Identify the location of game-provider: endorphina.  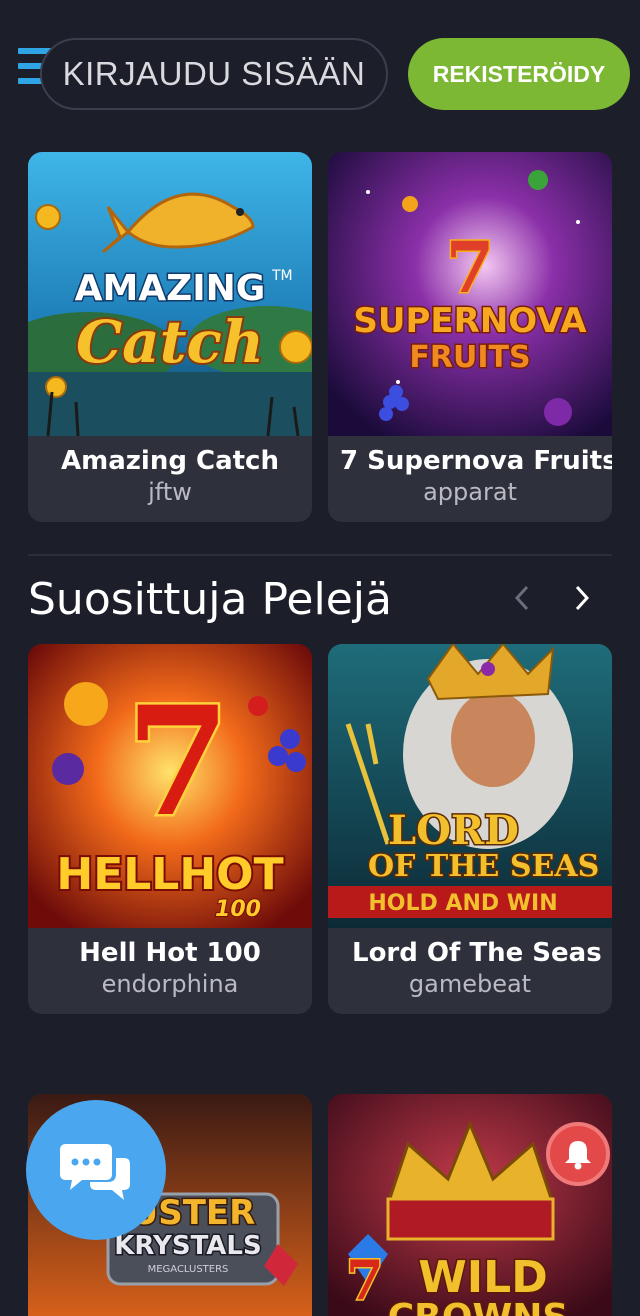
(170, 984).